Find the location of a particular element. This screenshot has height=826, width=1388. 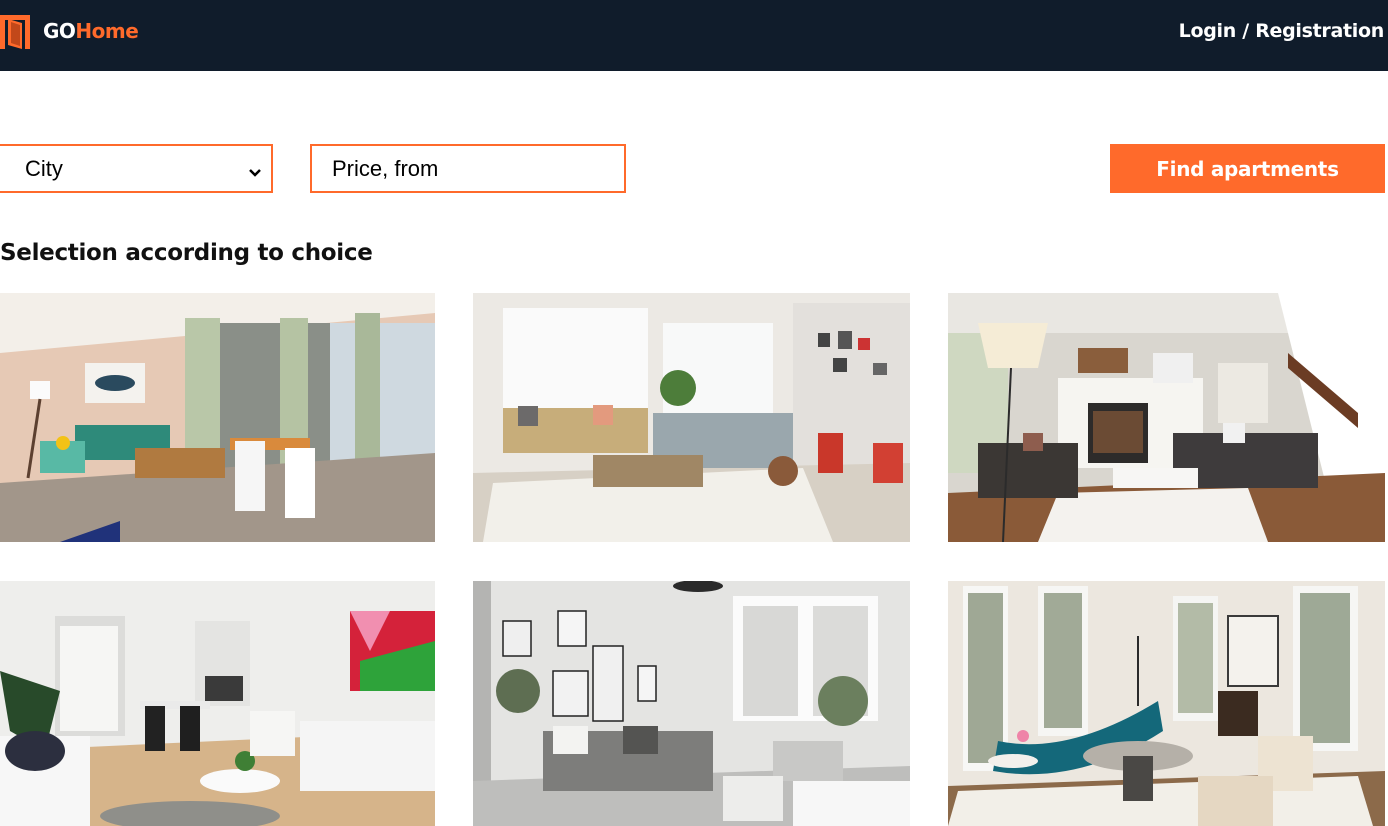

logo-text-home: Home is located at coordinates (107, 31).